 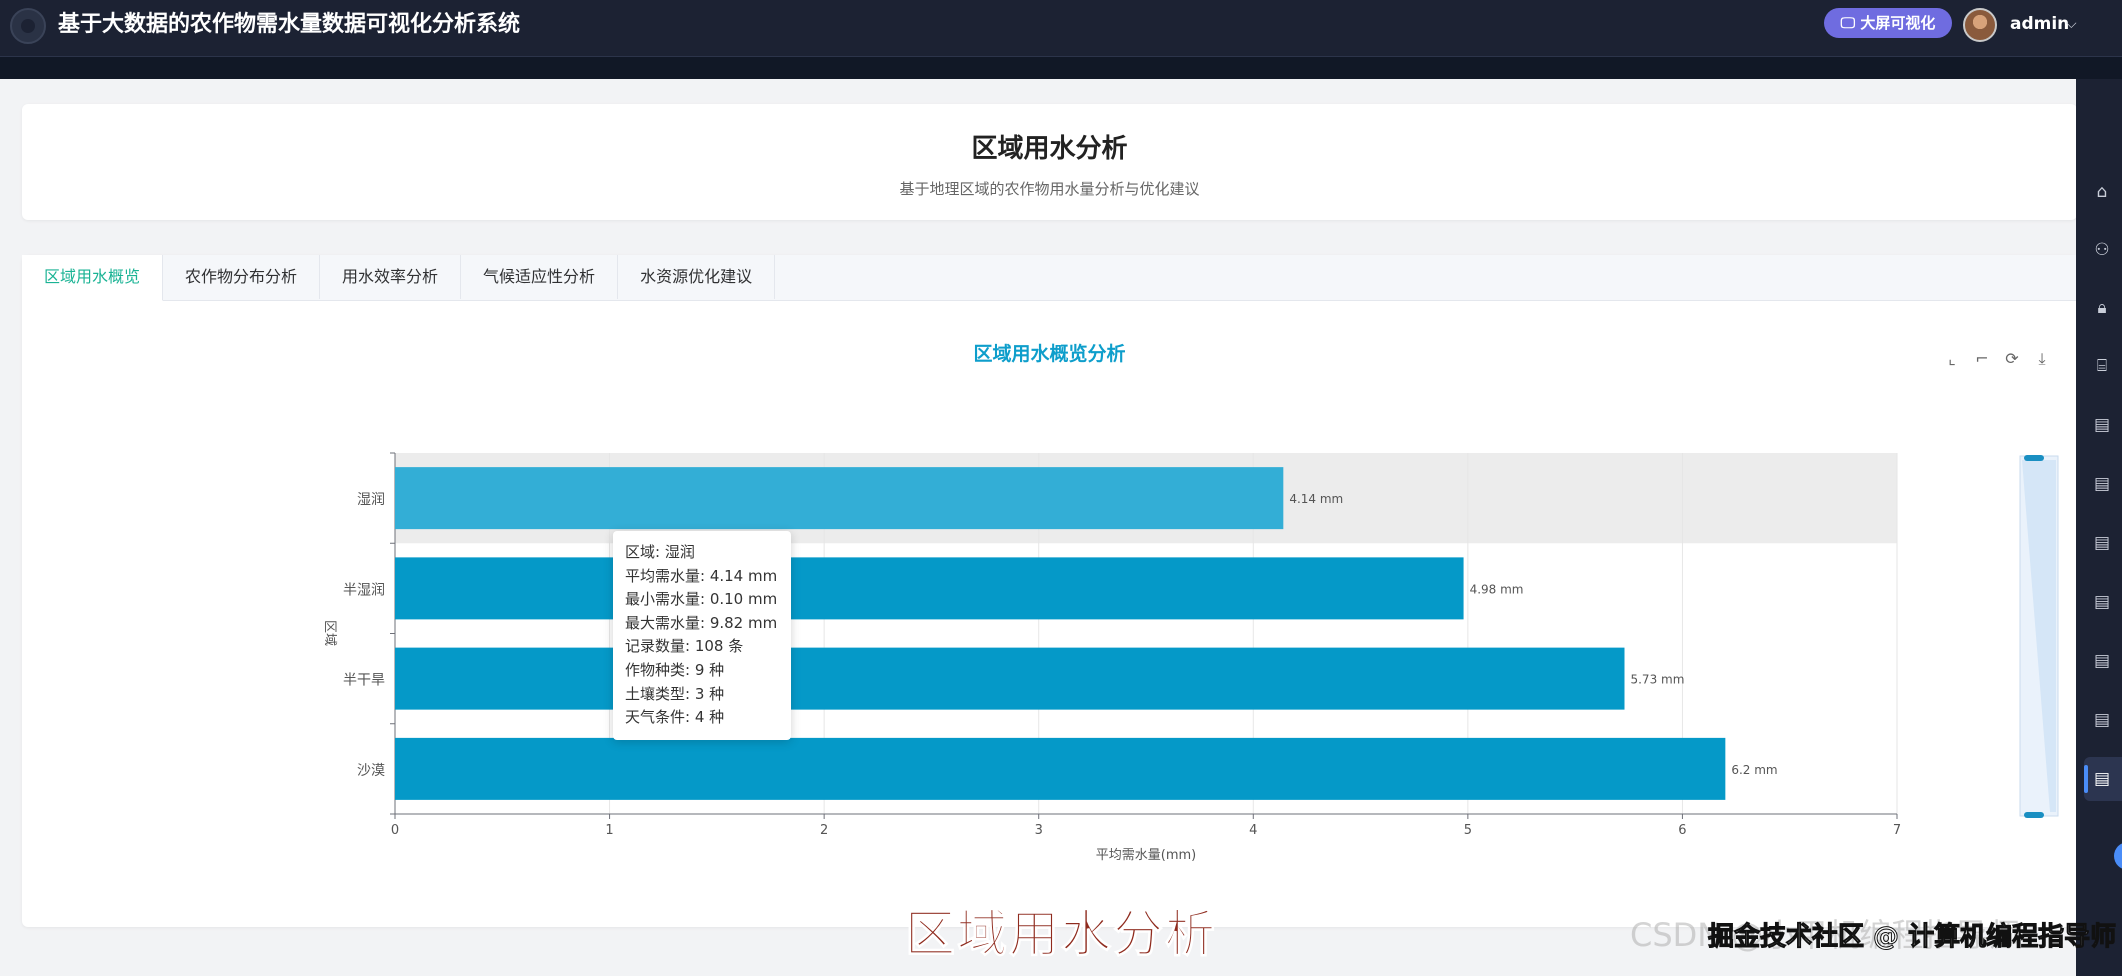 What do you see at coordinates (2102, 366) in the screenshot?
I see `board-icon: ⌸` at bounding box center [2102, 366].